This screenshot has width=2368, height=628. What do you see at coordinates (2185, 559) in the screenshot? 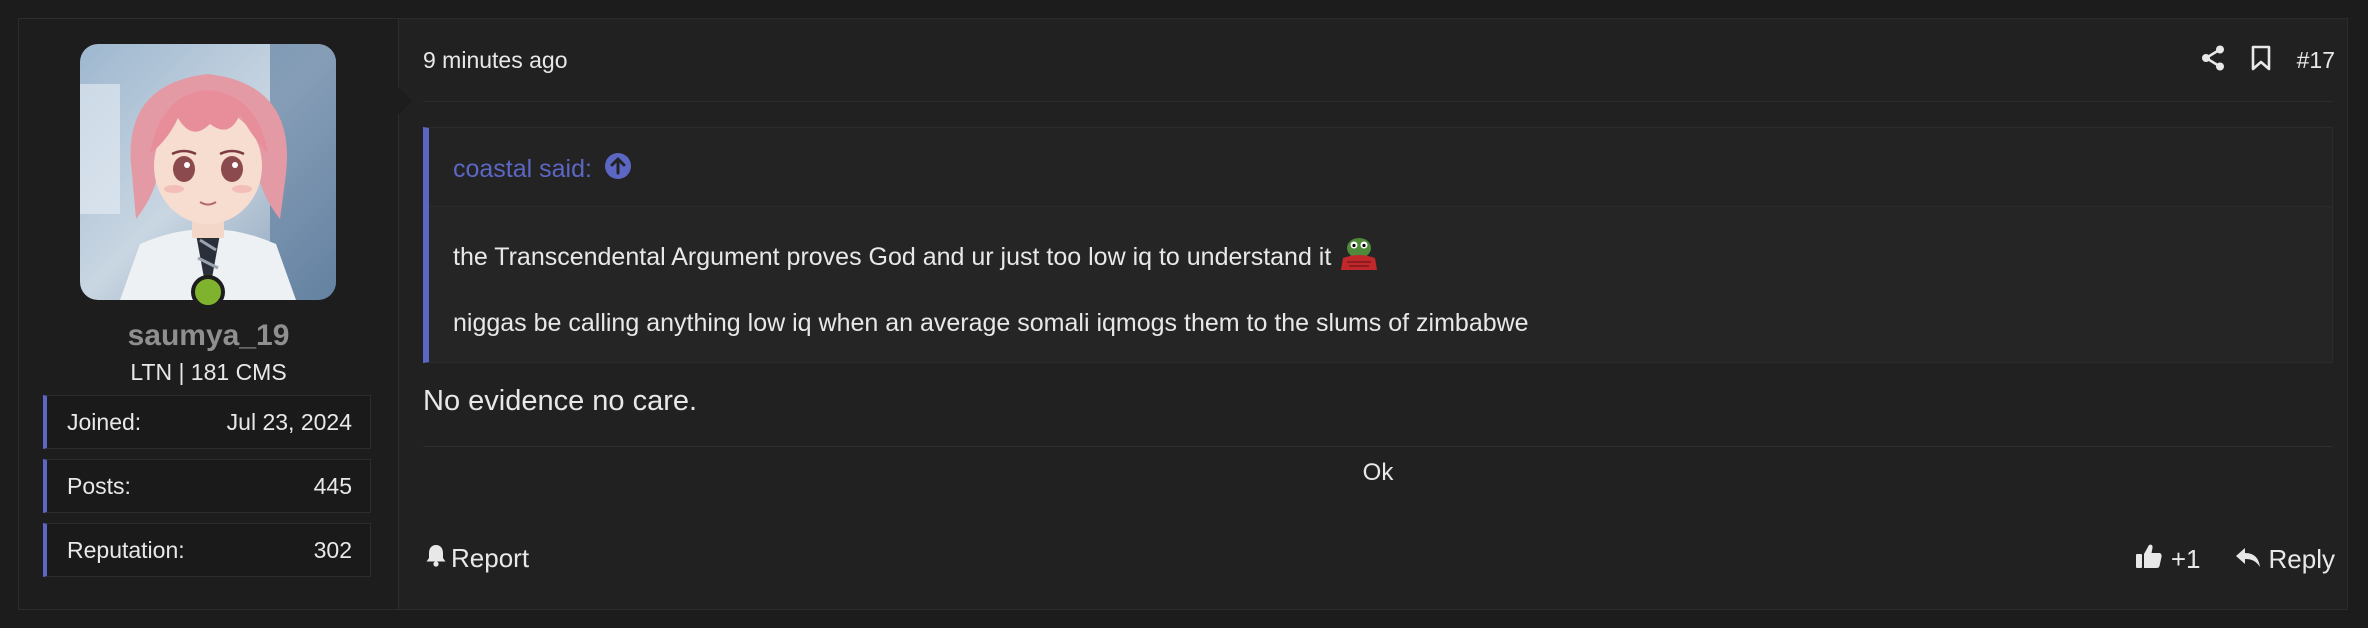
I see `like-count: +1` at bounding box center [2185, 559].